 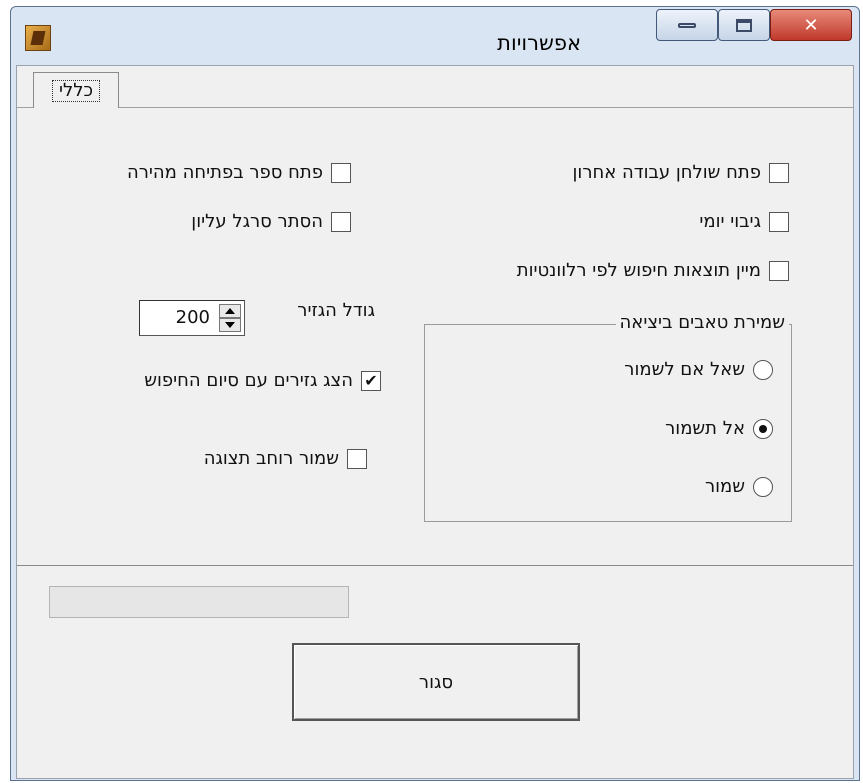 What do you see at coordinates (539, 43) in the screenshot?
I see `window-title: אפשרויות` at bounding box center [539, 43].